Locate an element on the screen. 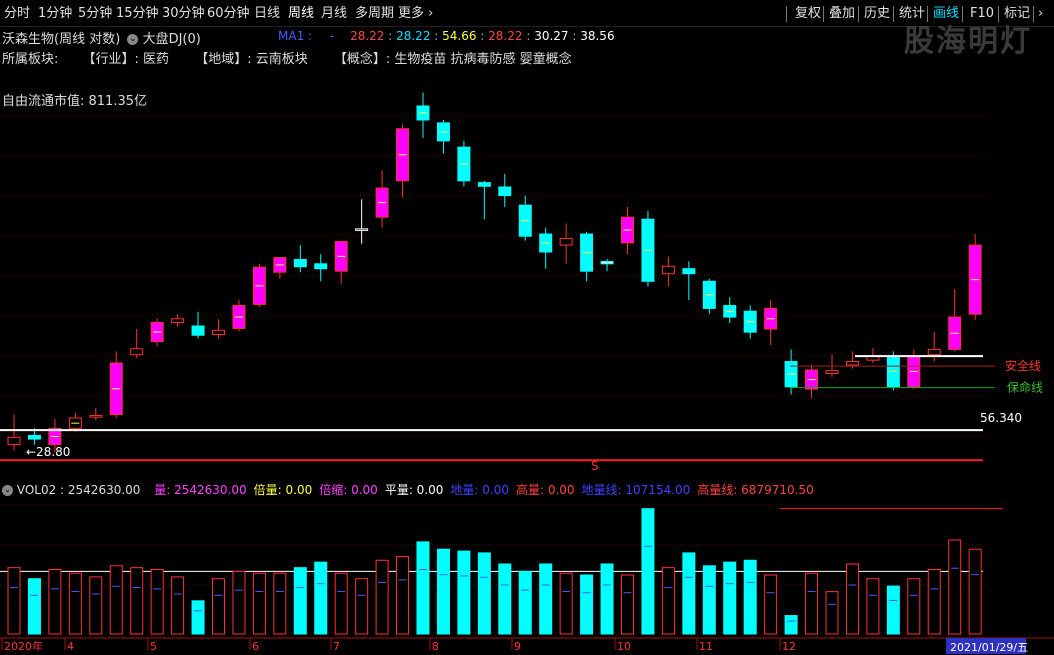 Image resolution: width=1054 pixels, height=655 pixels. safety-line-label: 安全线 is located at coordinates (1023, 365).